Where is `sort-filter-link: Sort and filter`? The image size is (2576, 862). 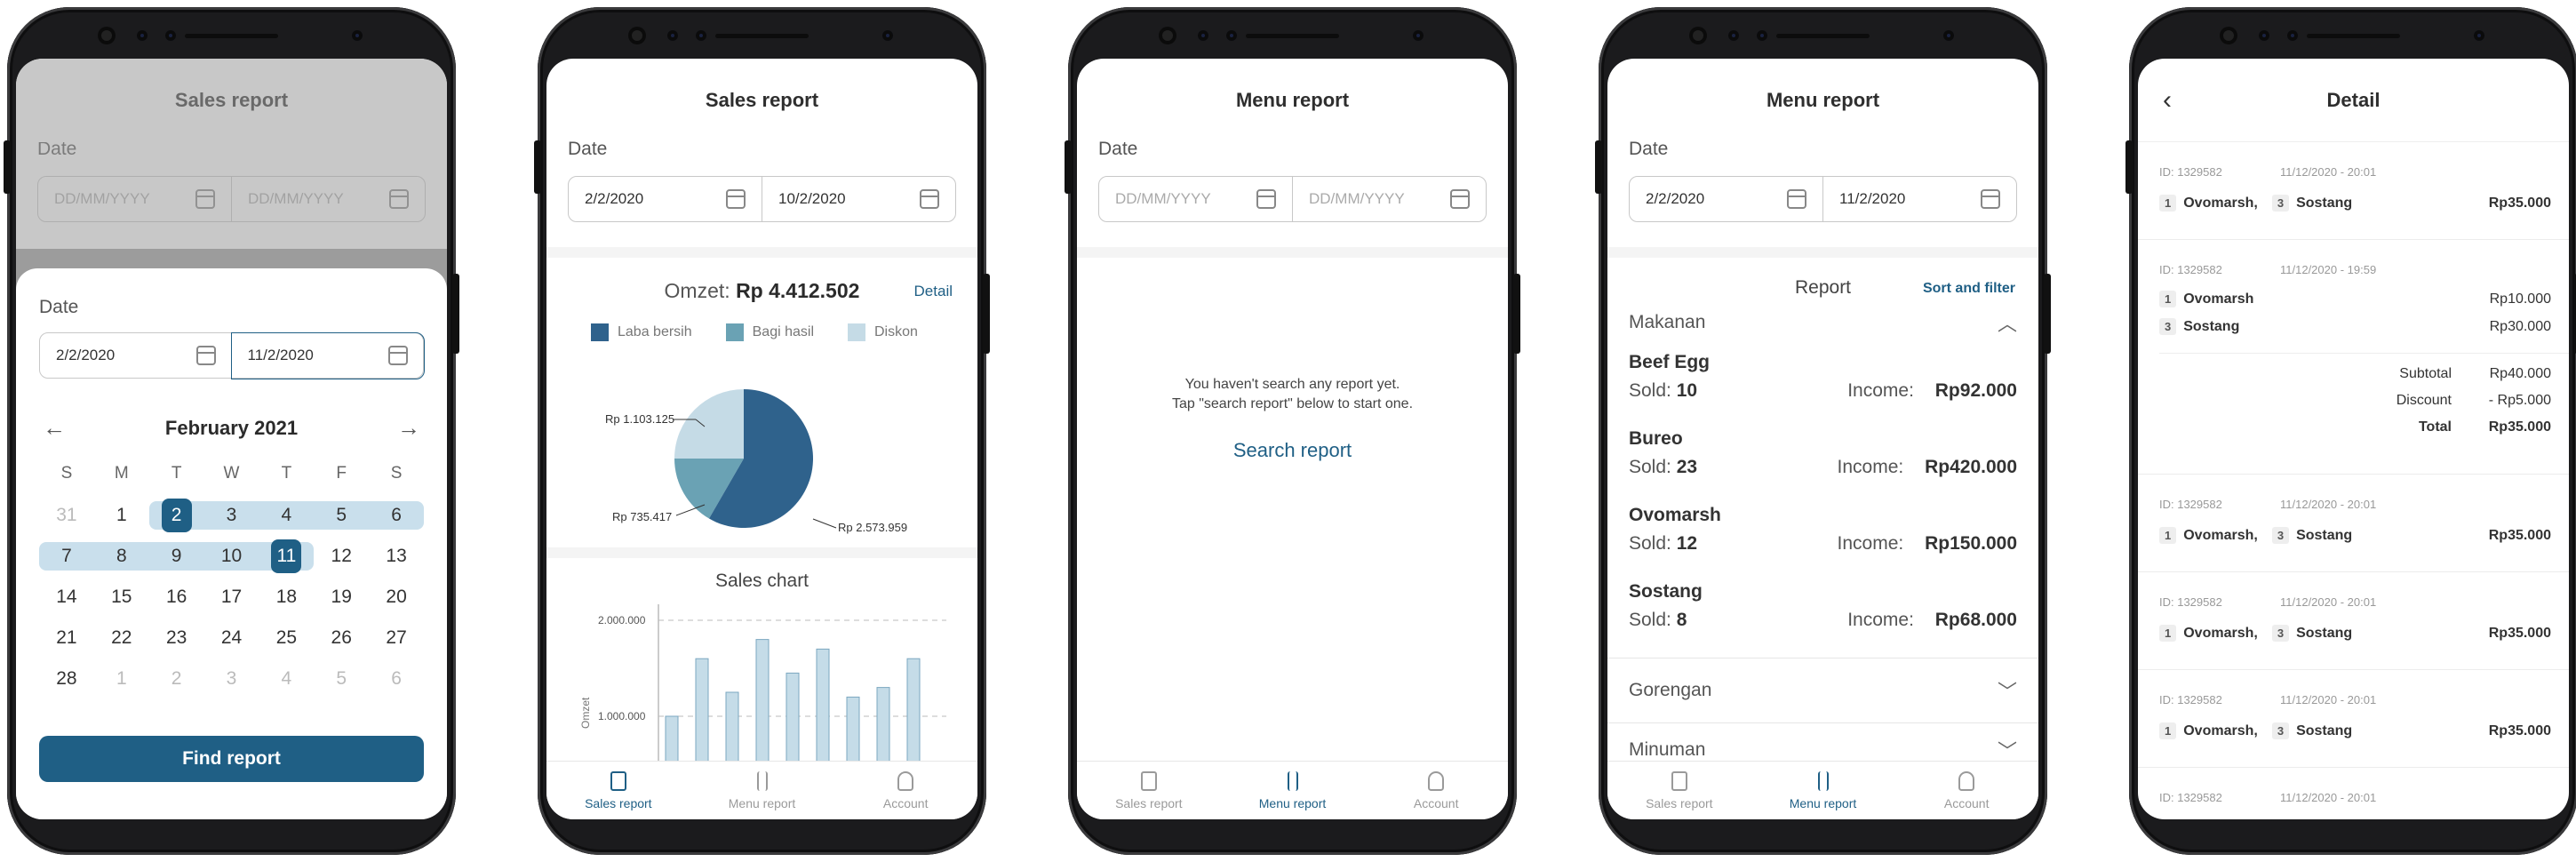 sort-filter-link: Sort and filter is located at coordinates (1969, 289).